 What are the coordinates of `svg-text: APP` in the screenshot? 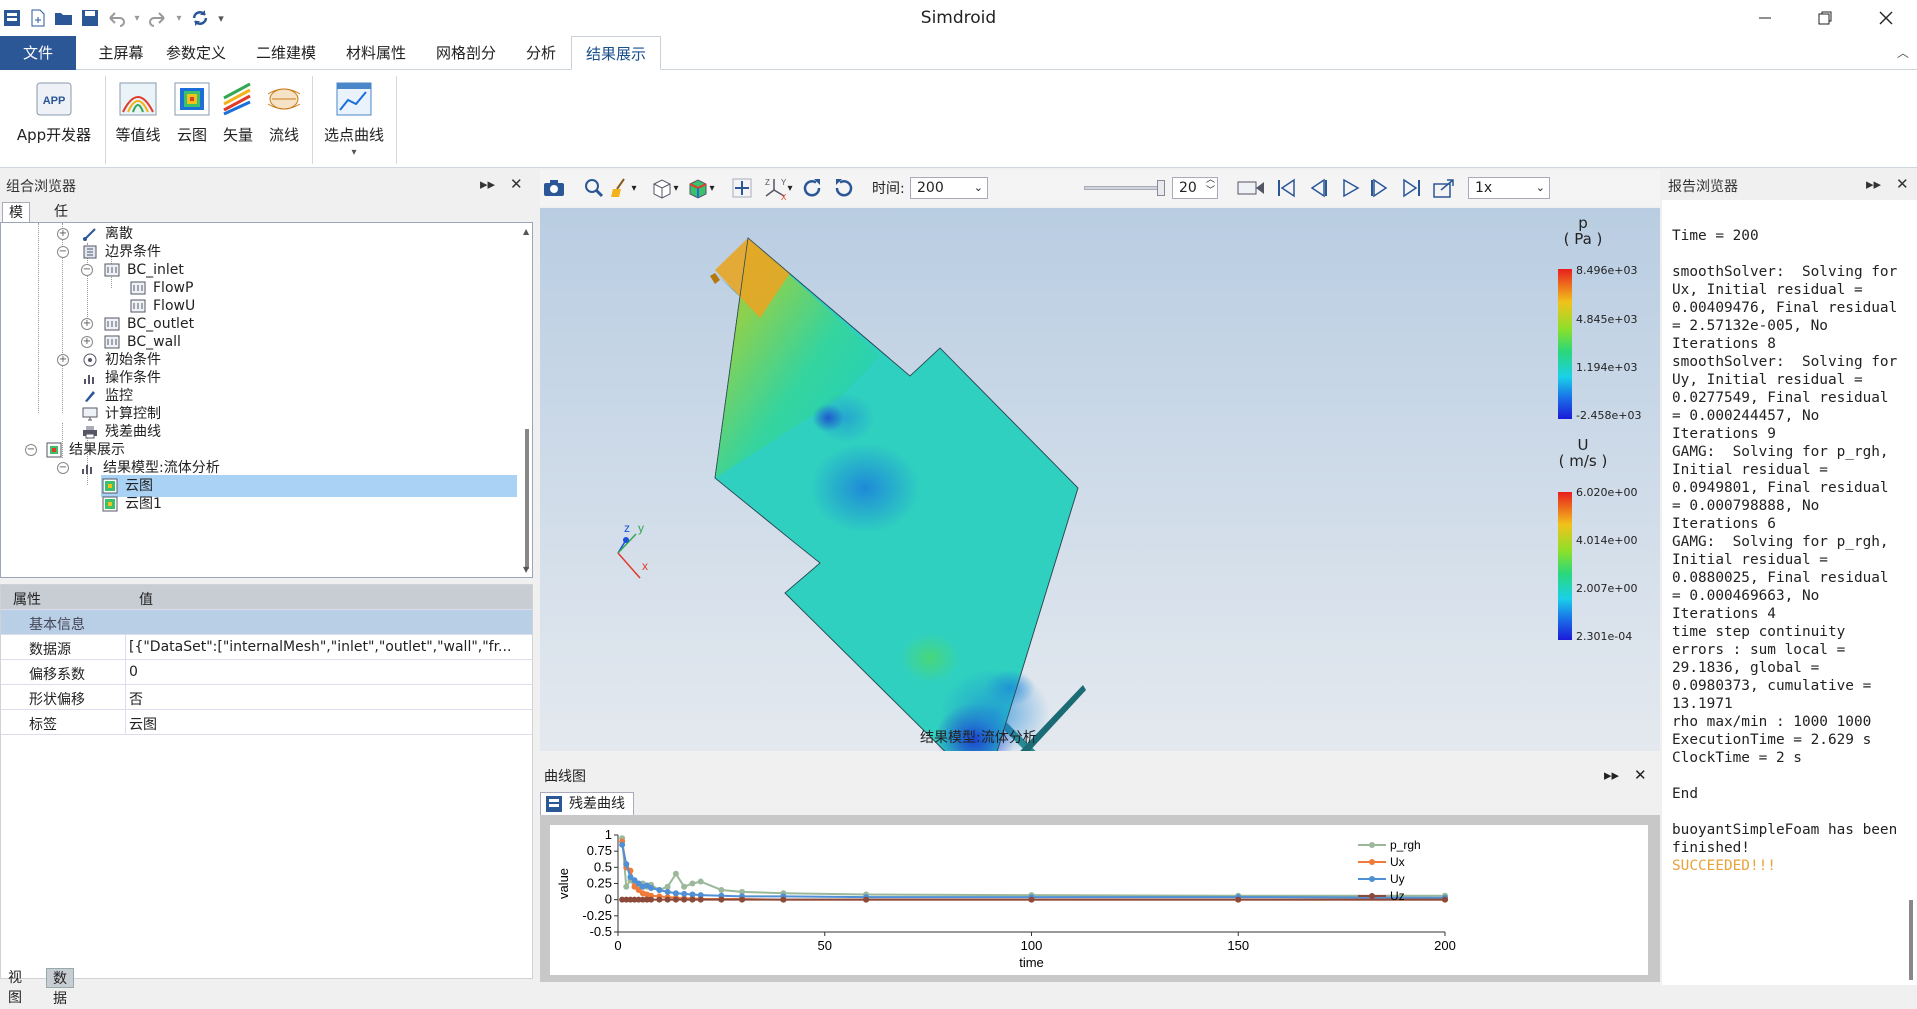 It's located at (54, 101).